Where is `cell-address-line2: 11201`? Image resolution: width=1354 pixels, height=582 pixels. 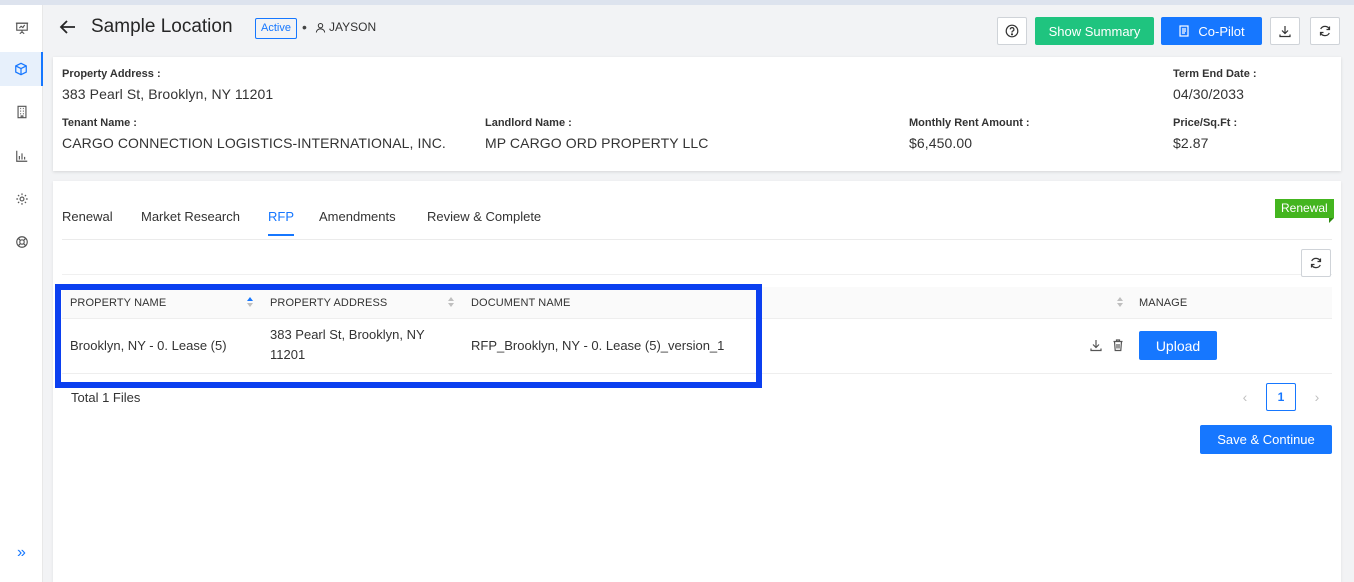 cell-address-line2: 11201 is located at coordinates (288, 354).